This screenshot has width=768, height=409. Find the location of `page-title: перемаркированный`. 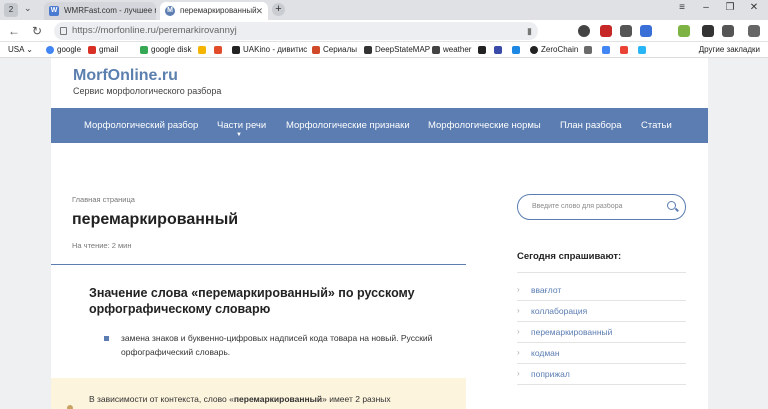

page-title: перемаркированный is located at coordinates (155, 219).